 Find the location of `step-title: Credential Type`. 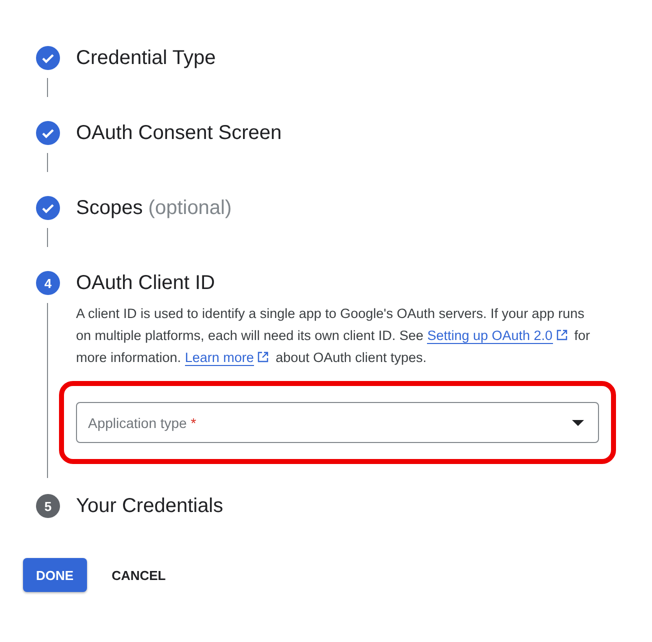

step-title: Credential Type is located at coordinates (146, 58).